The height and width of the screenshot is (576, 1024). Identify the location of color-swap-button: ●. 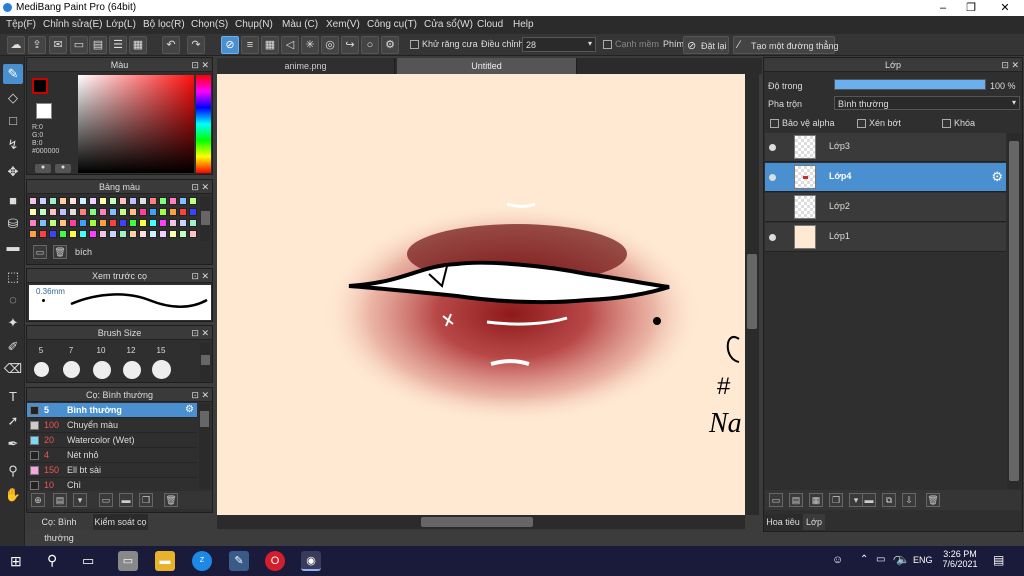
(63, 168).